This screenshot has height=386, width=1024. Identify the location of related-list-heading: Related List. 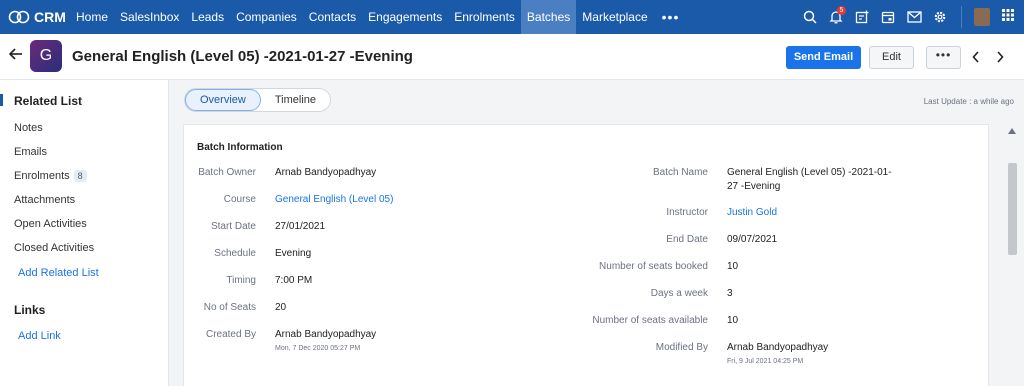
(48, 101).